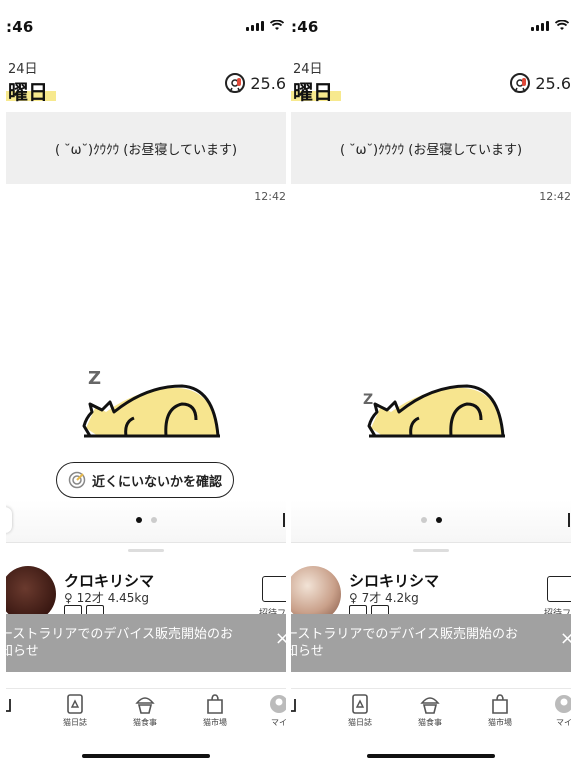 The width and height of the screenshot is (576, 768). What do you see at coordinates (394, 580) in the screenshot?
I see `pet-name: シロキリシマ` at bounding box center [394, 580].